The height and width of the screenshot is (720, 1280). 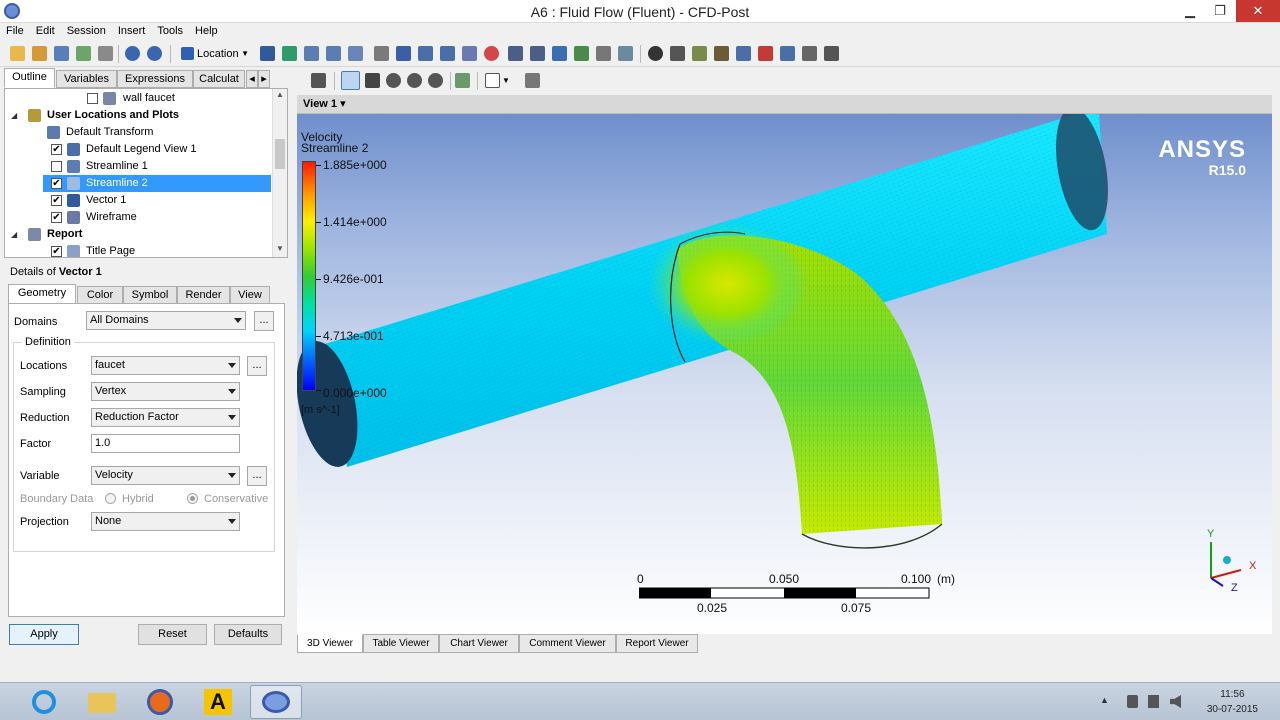 What do you see at coordinates (280, 248) in the screenshot?
I see `scroll-down-icon: ▼` at bounding box center [280, 248].